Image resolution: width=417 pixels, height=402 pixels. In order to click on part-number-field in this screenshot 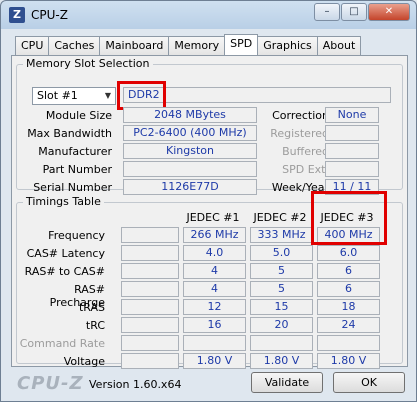, I will do `click(190, 169)`.